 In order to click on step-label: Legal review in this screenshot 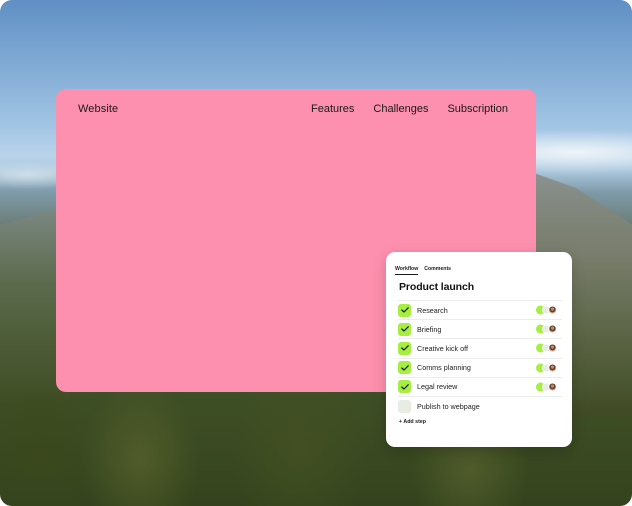, I will do `click(437, 387)`.